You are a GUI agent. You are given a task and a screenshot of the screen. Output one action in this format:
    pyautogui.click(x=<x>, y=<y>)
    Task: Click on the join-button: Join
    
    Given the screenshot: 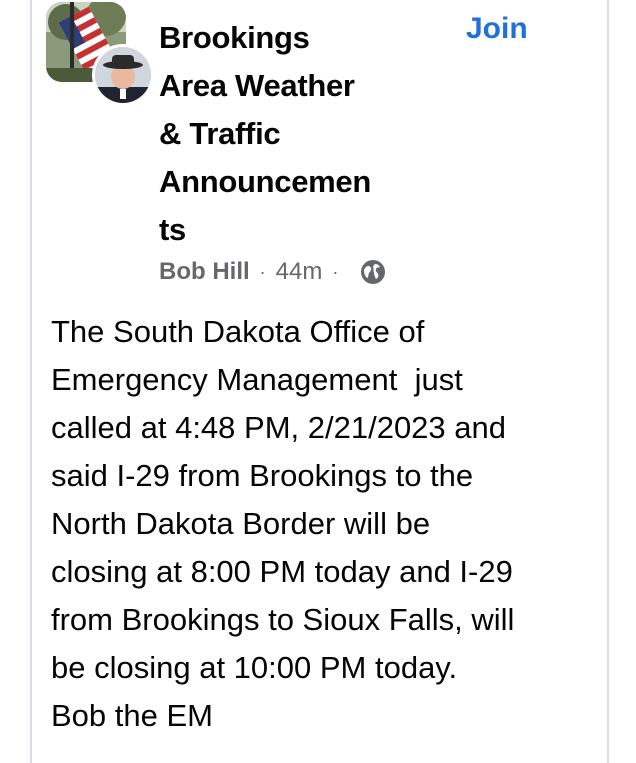 What is the action you would take?
    pyautogui.click(x=497, y=29)
    